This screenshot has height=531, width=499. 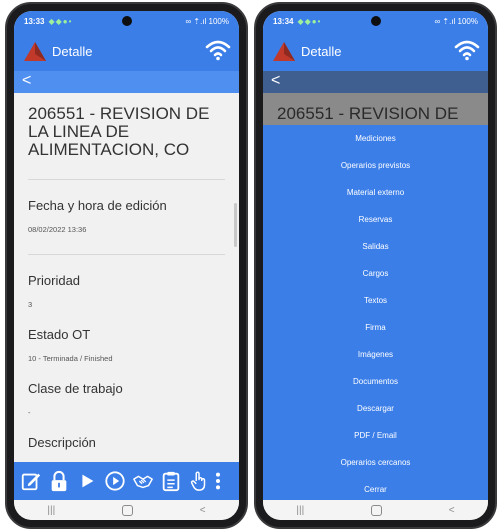 I want to click on field-label-descripcion: Descripción, so click(x=62, y=442).